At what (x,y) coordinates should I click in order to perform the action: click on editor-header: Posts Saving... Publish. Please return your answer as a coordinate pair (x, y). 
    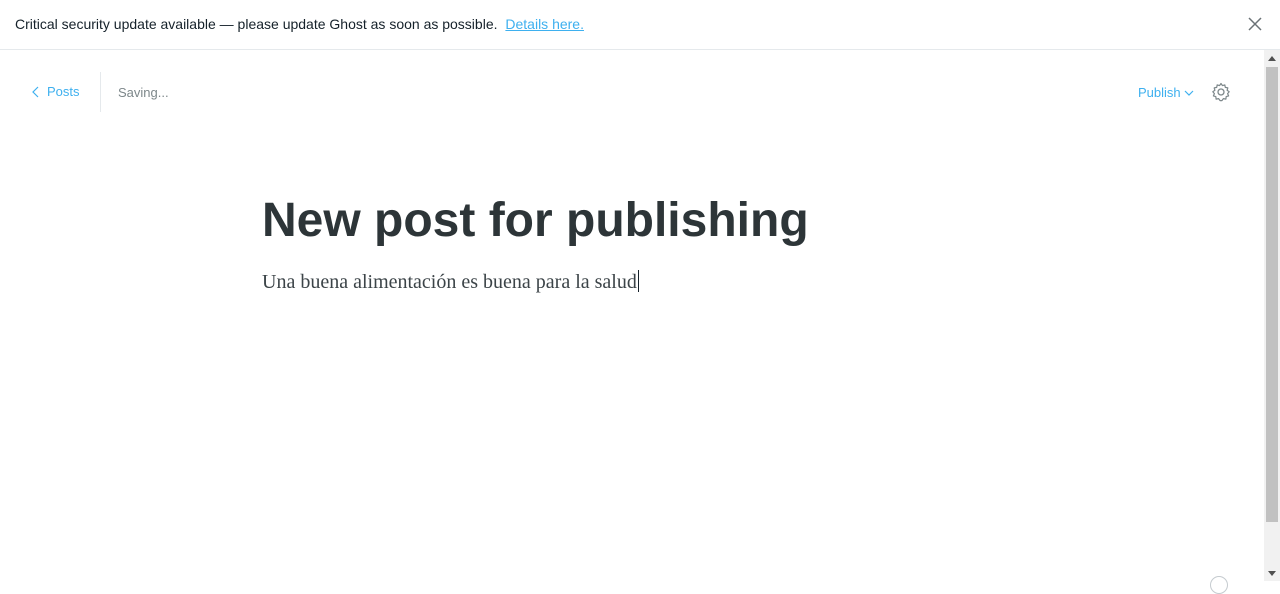
    Looking at the image, I should click on (632, 92).